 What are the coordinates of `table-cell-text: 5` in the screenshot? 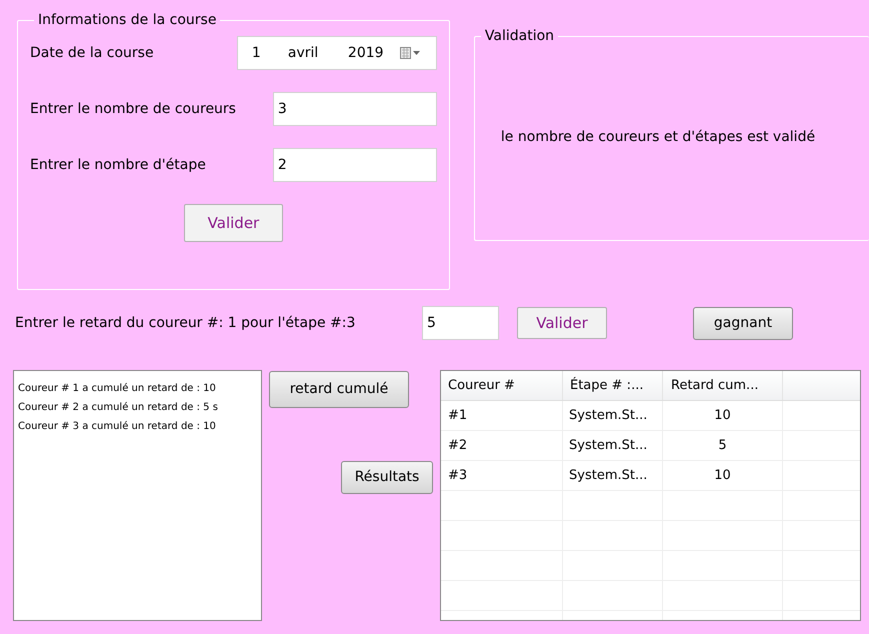 It's located at (722, 445).